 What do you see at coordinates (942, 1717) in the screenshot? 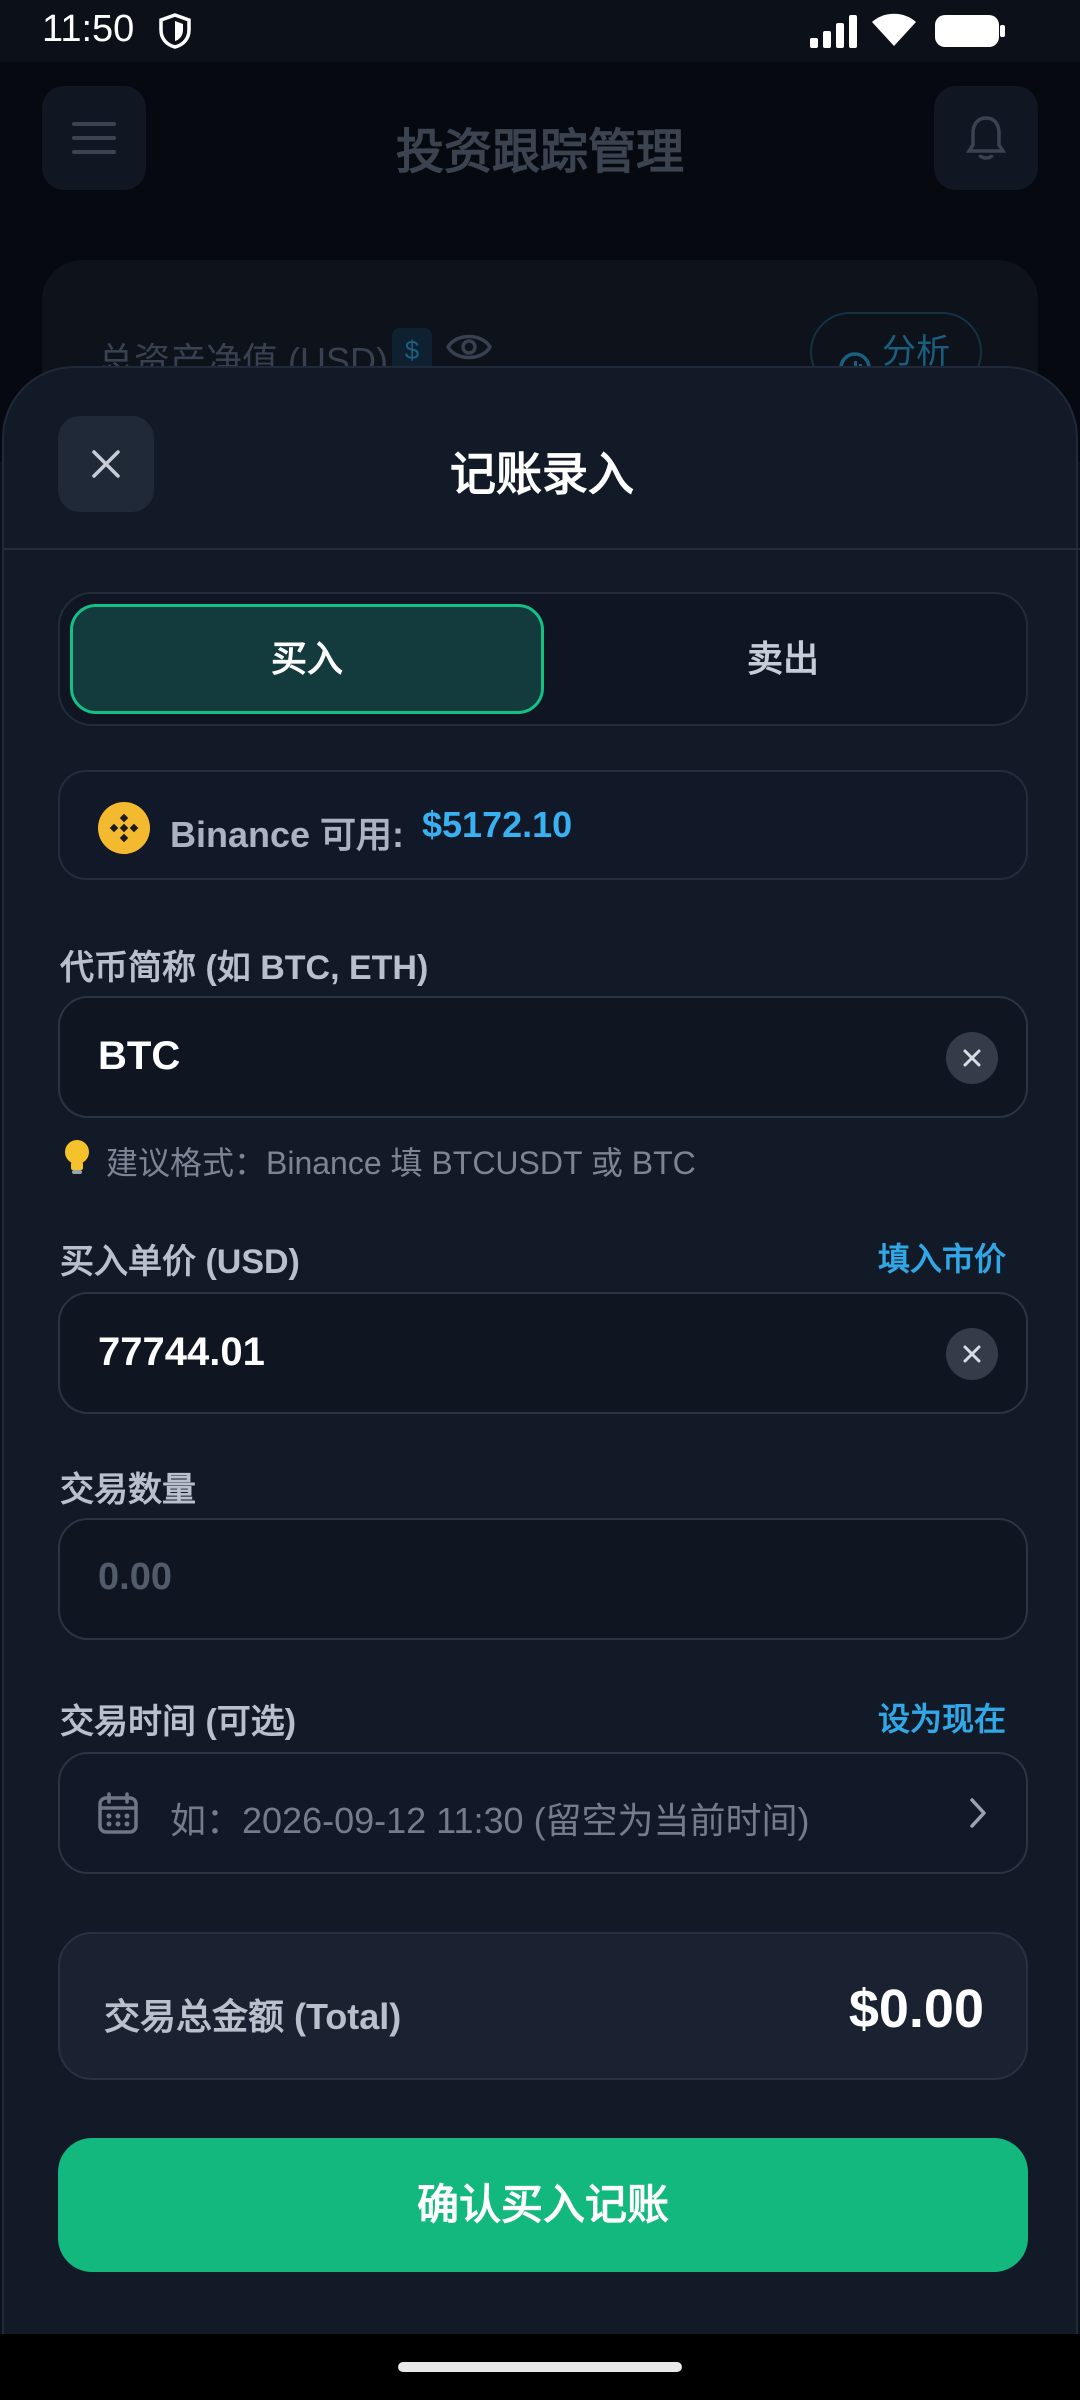
I see `set-now-link: 设为现在` at bounding box center [942, 1717].